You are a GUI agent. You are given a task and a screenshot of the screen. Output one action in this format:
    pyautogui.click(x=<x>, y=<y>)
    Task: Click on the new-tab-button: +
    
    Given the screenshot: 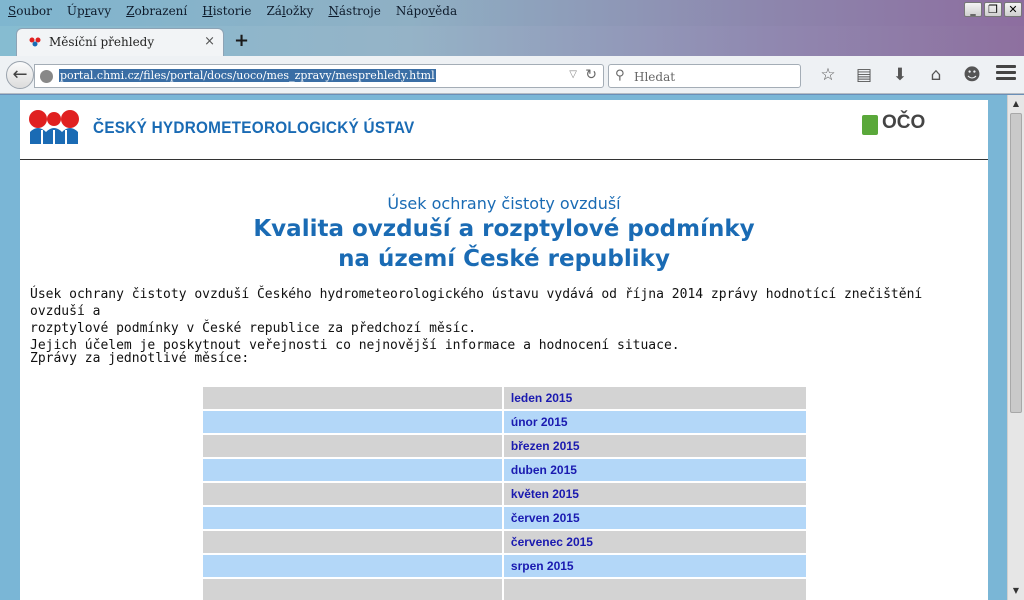 What is the action you would take?
    pyautogui.click(x=241, y=40)
    